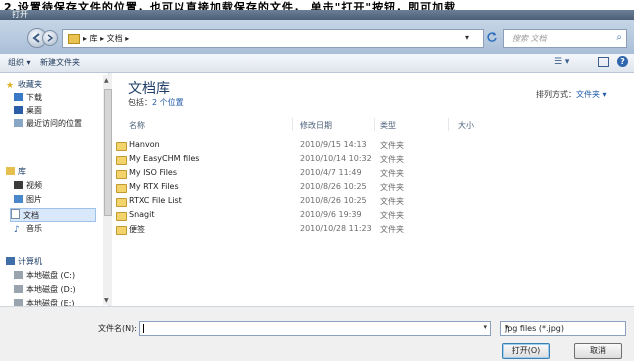  I want to click on sidebar-item-drive-c: 本地磁盘 (C:), so click(44, 276).